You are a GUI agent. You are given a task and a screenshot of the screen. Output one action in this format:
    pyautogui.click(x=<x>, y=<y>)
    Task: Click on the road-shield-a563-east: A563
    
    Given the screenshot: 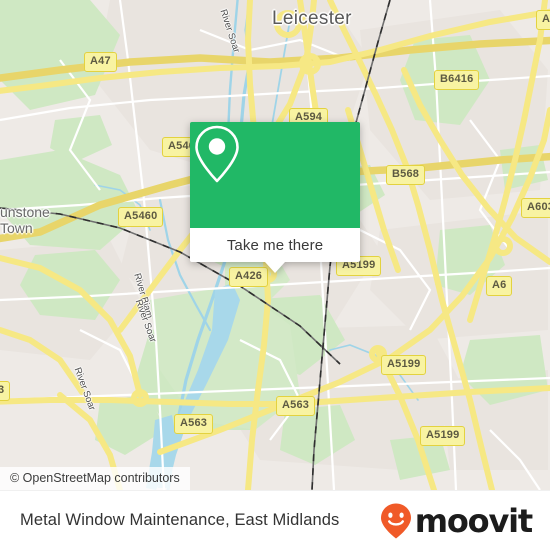 What is the action you would take?
    pyautogui.click(x=296, y=406)
    